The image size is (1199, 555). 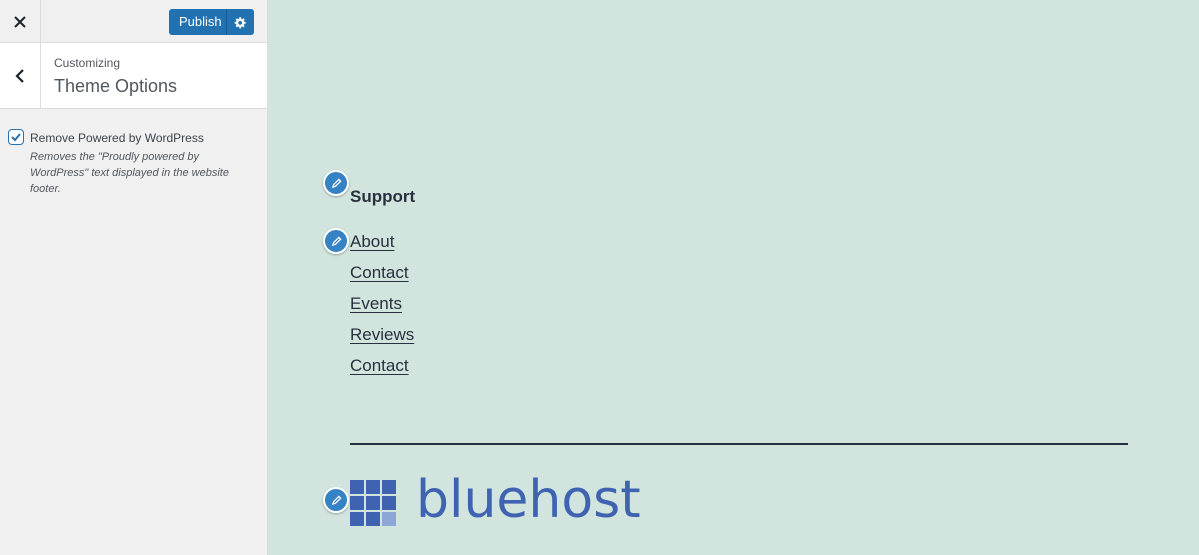 I want to click on publish-button-group: Publish, so click(x=211, y=22).